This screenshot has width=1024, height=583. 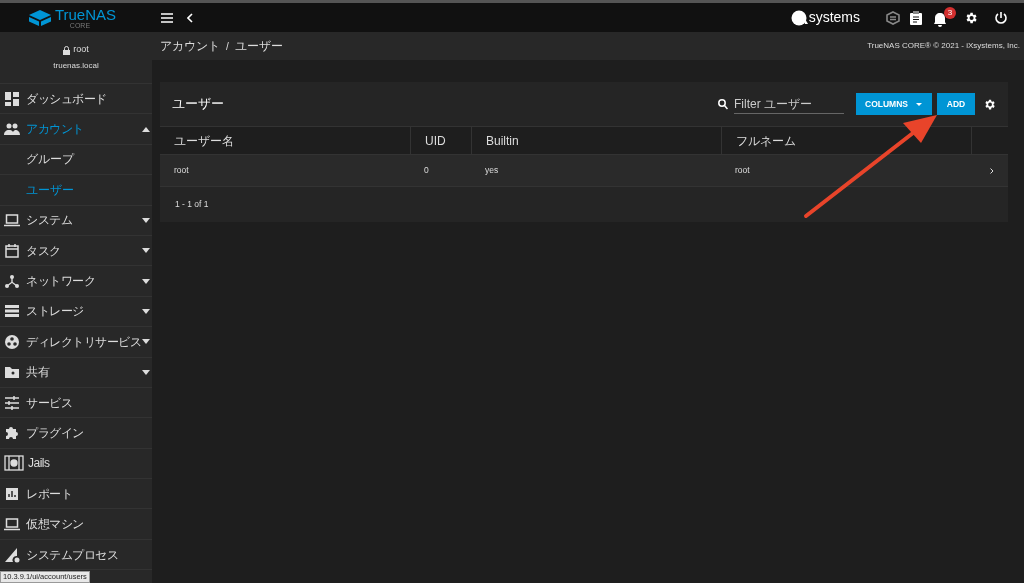 What do you see at coordinates (49, 403) in the screenshot?
I see `sidebar-label: サービス` at bounding box center [49, 403].